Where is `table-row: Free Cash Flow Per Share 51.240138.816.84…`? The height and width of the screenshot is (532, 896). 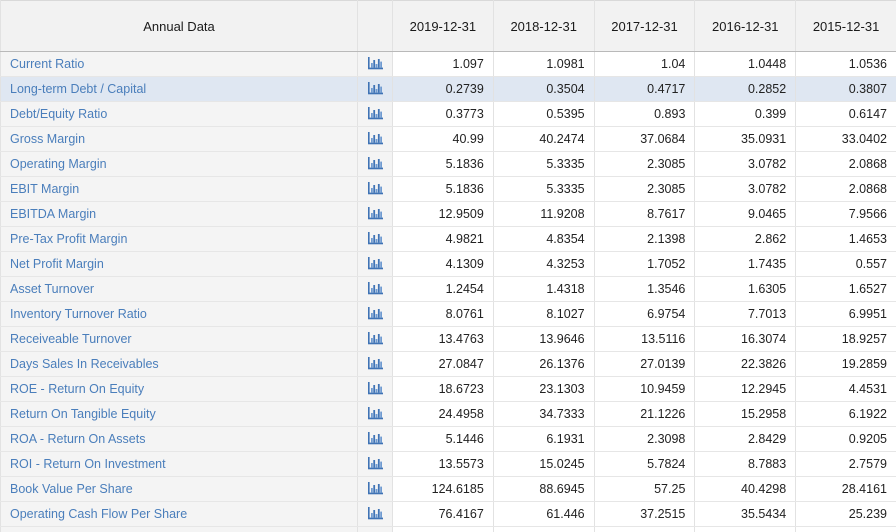
table-row: Free Cash Flow Per Share 51.240138.816.84… is located at coordinates (448, 529).